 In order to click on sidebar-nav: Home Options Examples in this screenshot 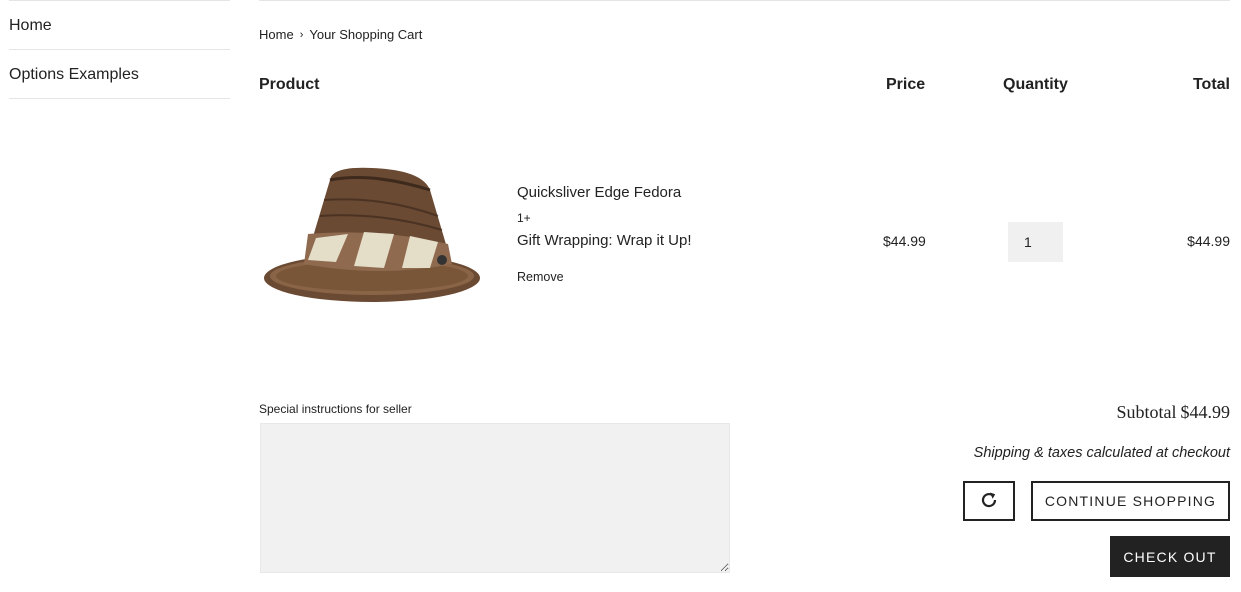, I will do `click(119, 49)`.